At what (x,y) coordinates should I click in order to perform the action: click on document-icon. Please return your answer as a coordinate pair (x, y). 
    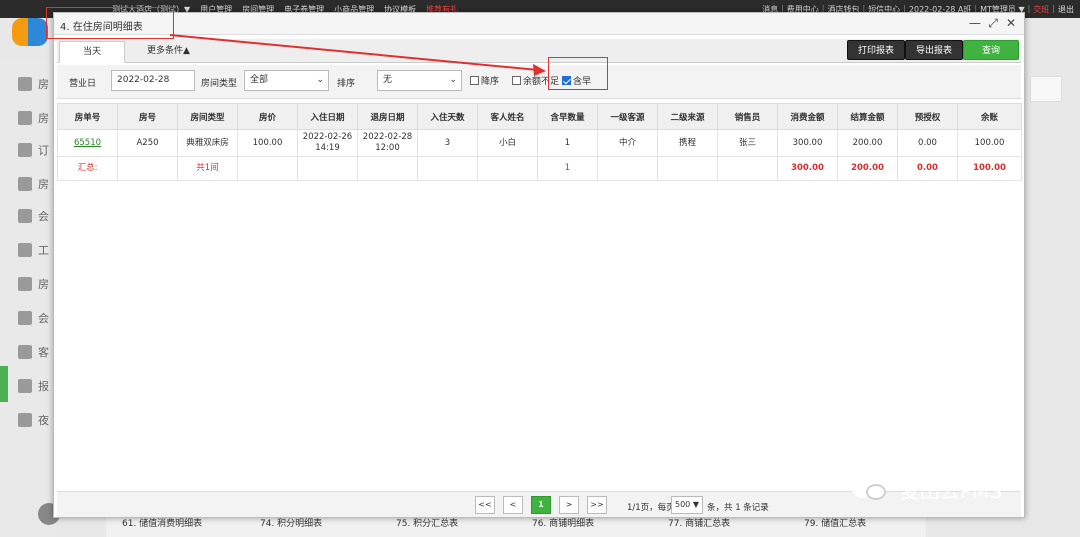
    Looking at the image, I should click on (25, 184).